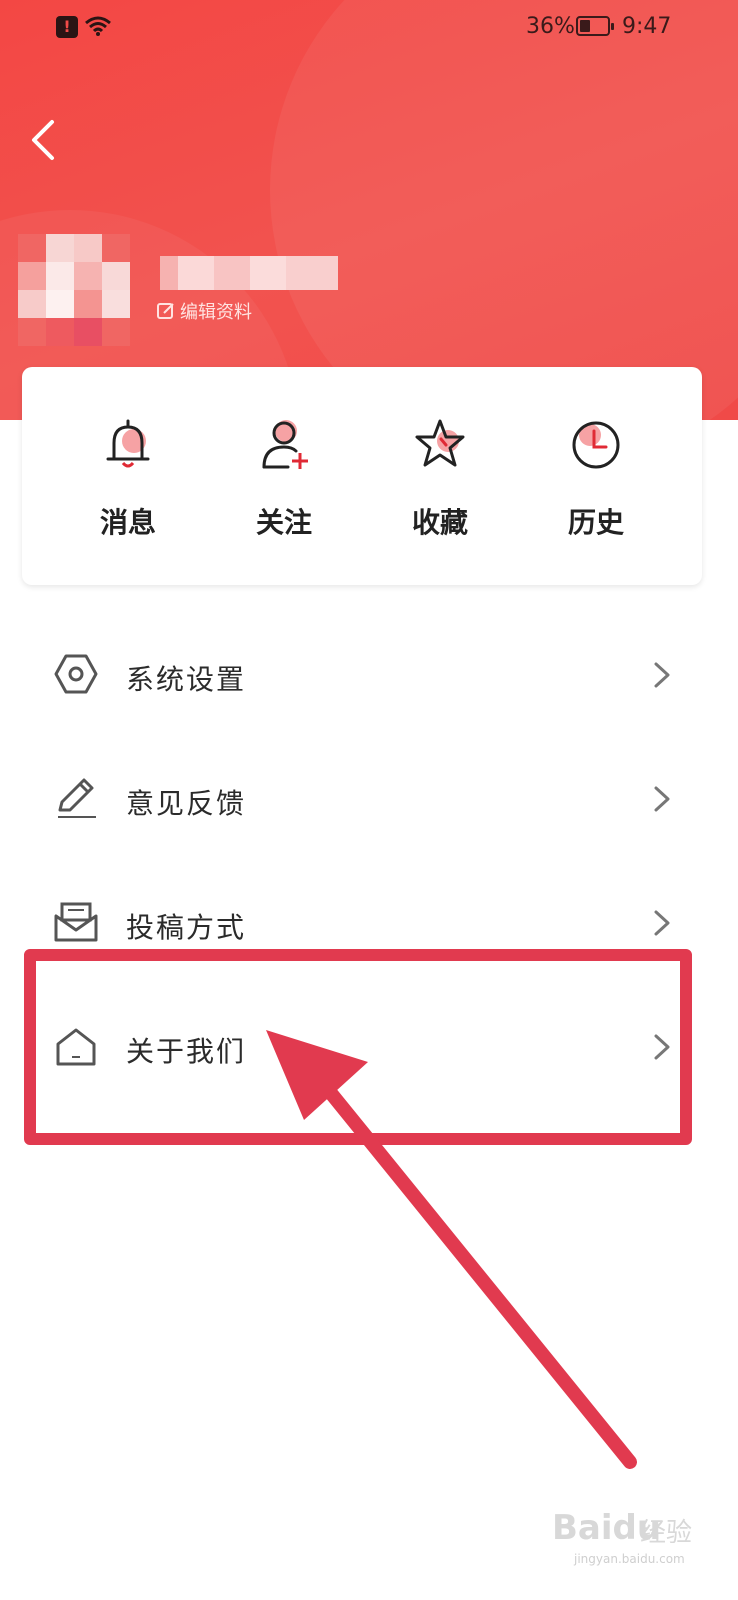 The height and width of the screenshot is (1600, 738). What do you see at coordinates (285, 444) in the screenshot?
I see `follow-user-icon` at bounding box center [285, 444].